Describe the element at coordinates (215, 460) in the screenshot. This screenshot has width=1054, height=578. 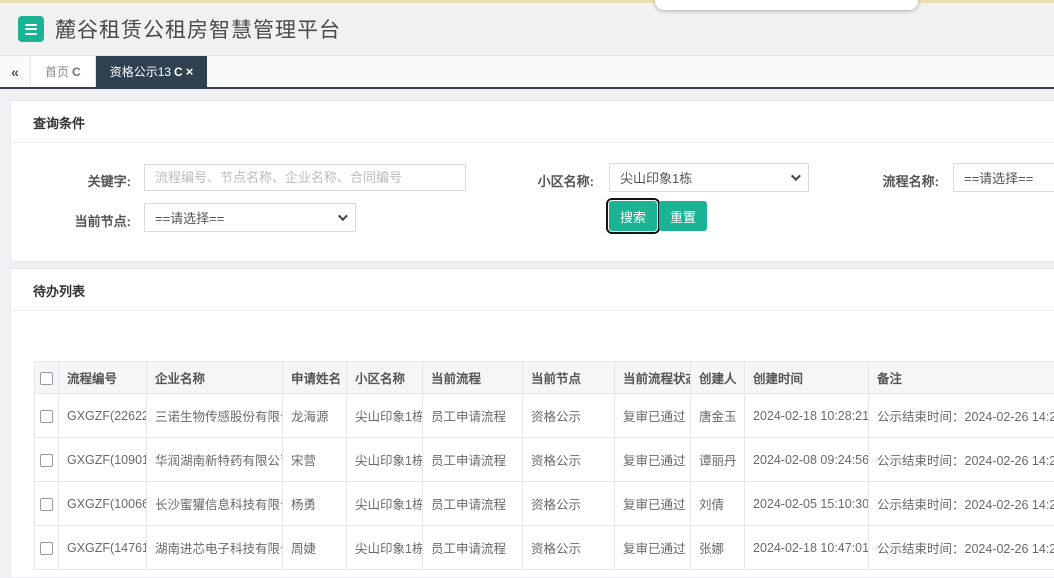
I see `table-cell: 华润湖南新特药有限公司` at that location.